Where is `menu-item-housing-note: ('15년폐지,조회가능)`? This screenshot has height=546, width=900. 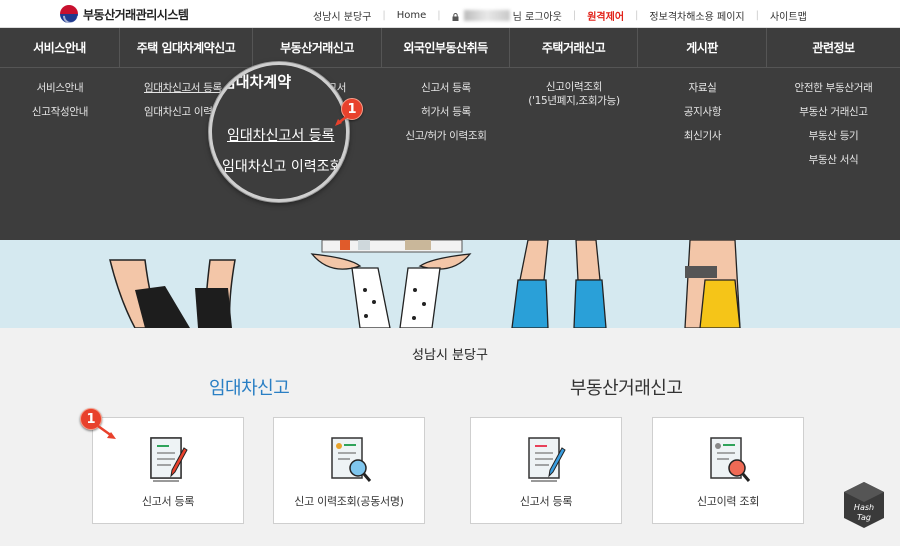 menu-item-housing-note: ('15년폐지,조회가능) is located at coordinates (574, 101).